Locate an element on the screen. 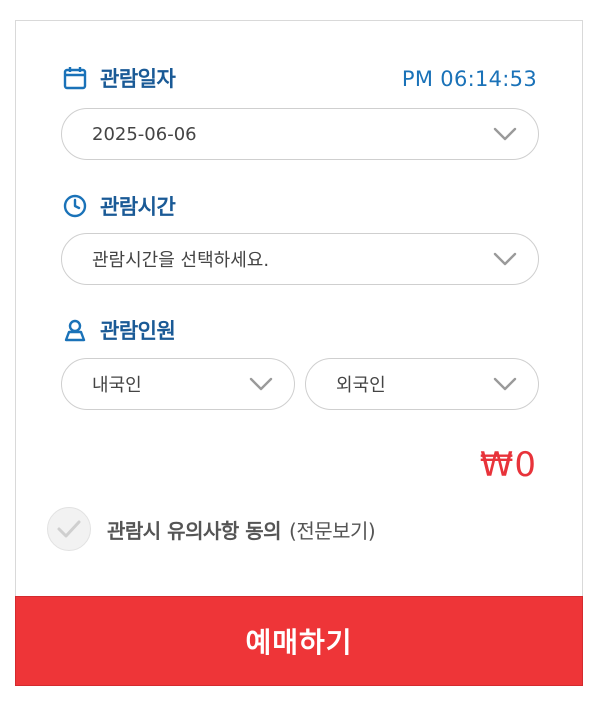 Image resolution: width=613 pixels, height=709 pixels. foreign-select-value: 외국인 is located at coordinates (361, 385).